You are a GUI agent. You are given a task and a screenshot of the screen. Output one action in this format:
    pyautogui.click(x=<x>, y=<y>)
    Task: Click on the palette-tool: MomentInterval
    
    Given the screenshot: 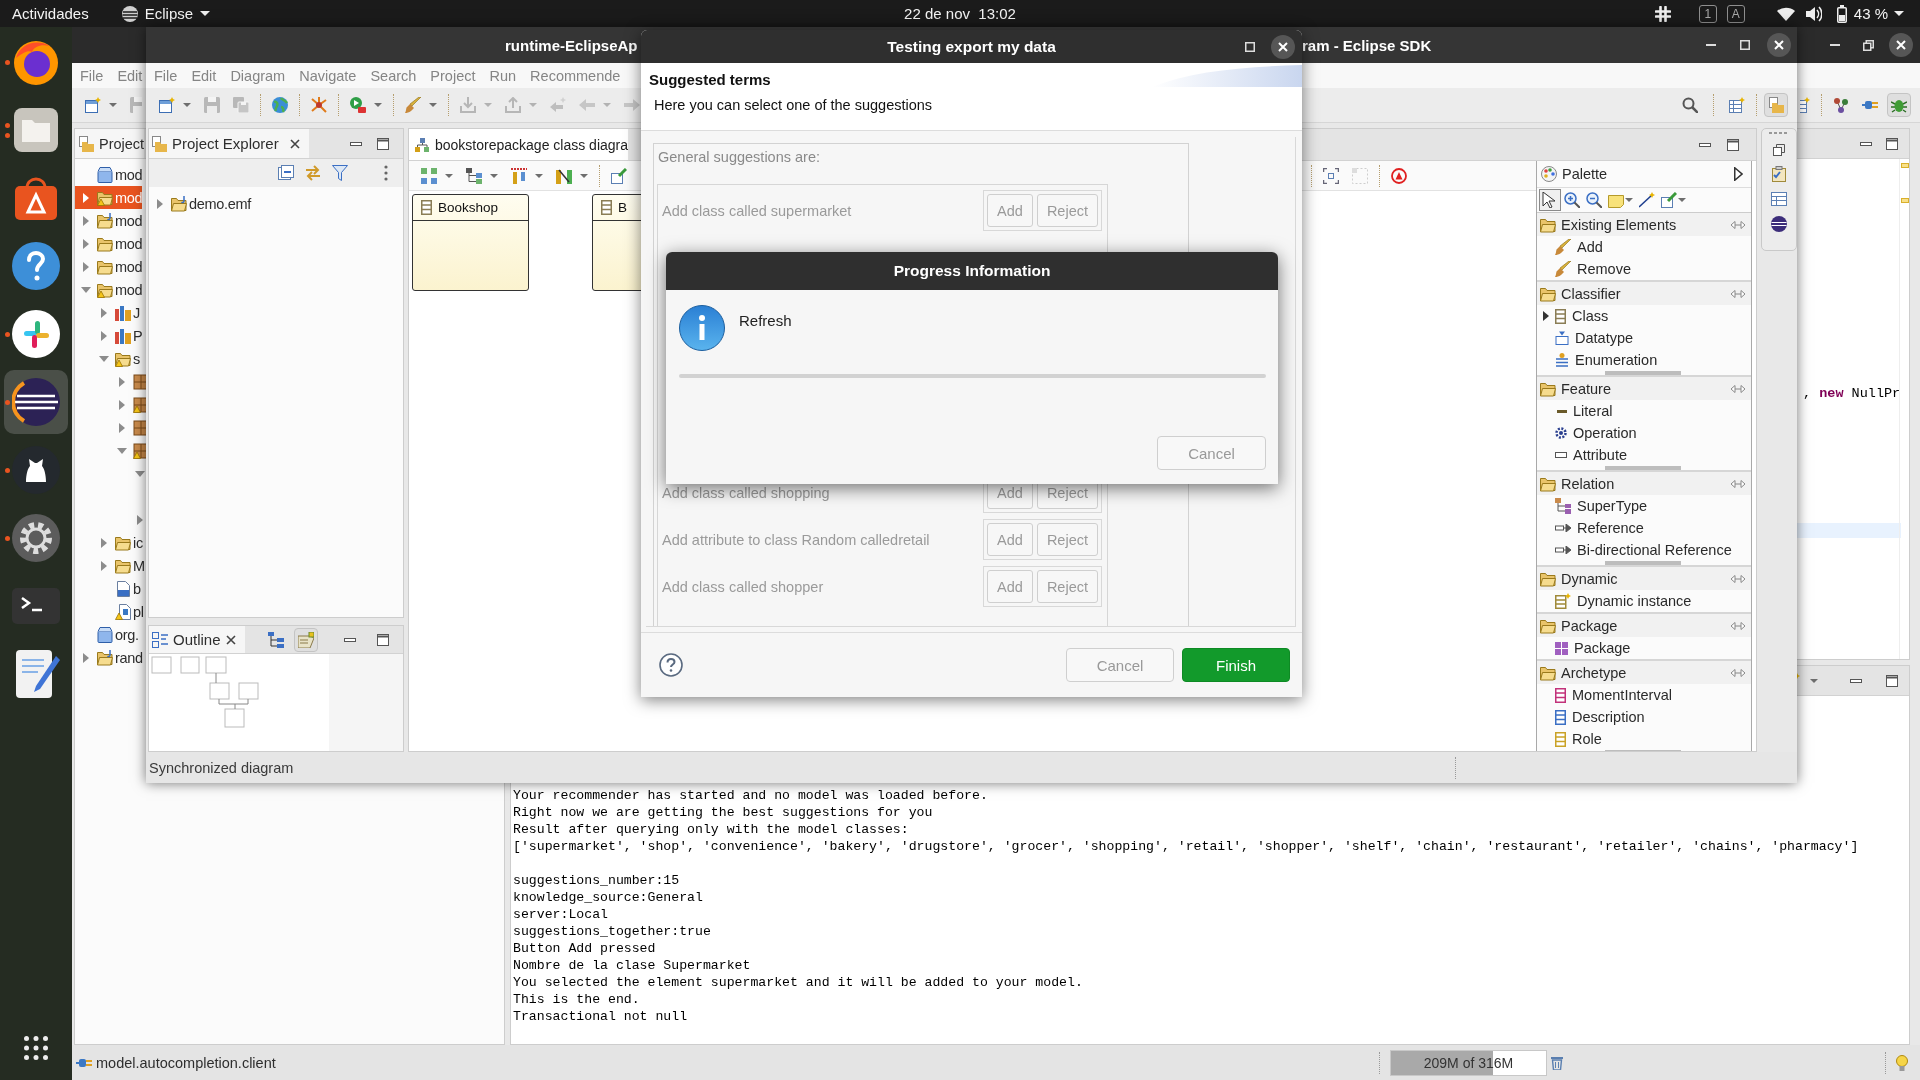 What is the action you would take?
    pyautogui.click(x=1644, y=695)
    